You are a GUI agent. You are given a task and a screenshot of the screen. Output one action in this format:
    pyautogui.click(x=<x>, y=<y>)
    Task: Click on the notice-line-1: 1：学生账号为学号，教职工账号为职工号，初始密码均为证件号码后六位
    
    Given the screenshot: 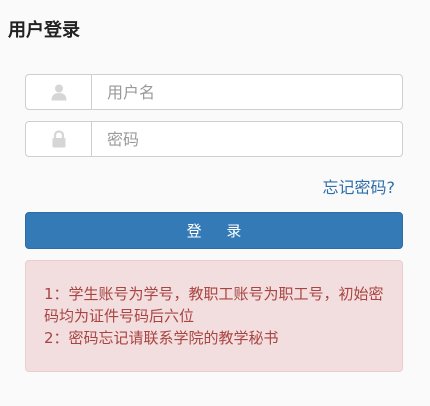 What is the action you would take?
    pyautogui.click(x=214, y=305)
    